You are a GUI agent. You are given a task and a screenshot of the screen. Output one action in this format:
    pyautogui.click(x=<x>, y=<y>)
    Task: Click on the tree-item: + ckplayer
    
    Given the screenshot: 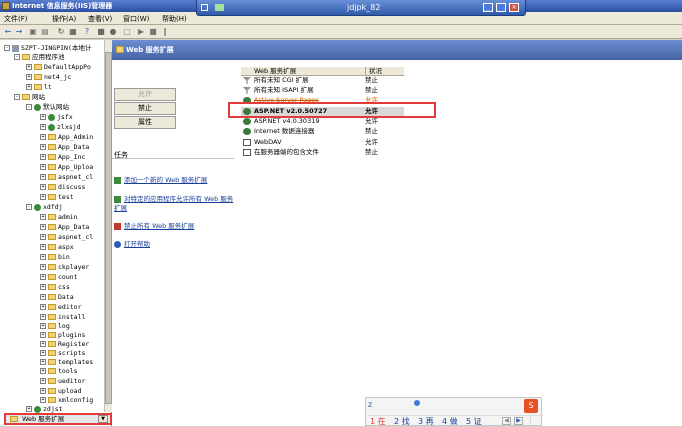 What is the action you would take?
    pyautogui.click(x=64, y=267)
    